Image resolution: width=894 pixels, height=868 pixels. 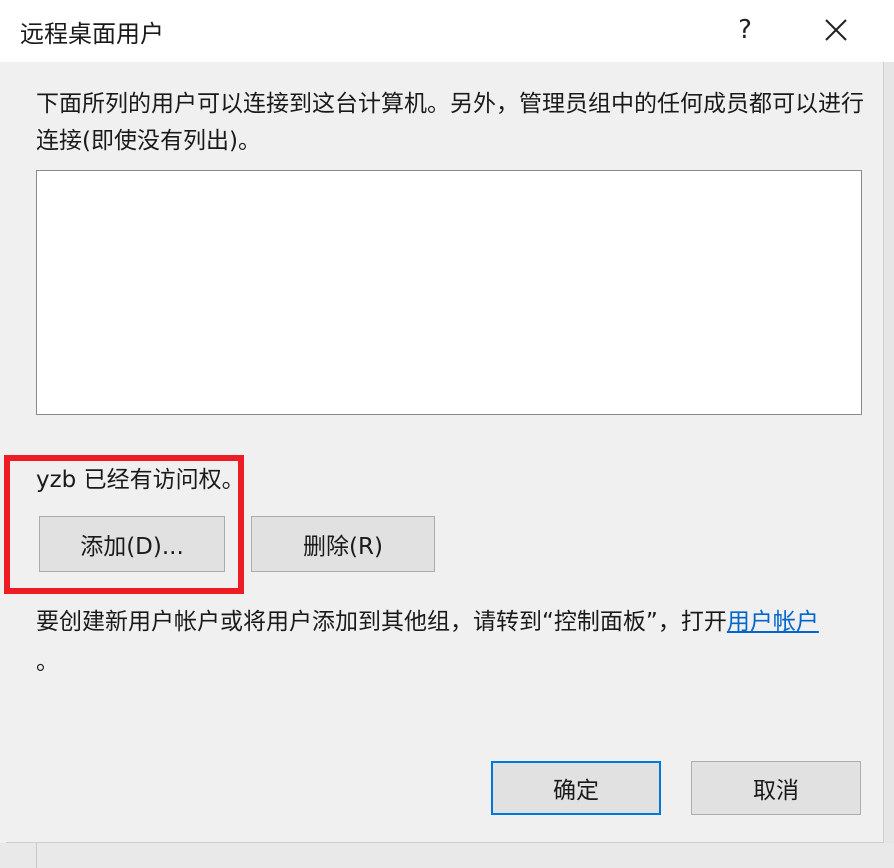 I want to click on info-text: 要创建新用户帐户或将用户添加到其他组，请转到“控制面板”，打开用户帐户, so click(x=427, y=622).